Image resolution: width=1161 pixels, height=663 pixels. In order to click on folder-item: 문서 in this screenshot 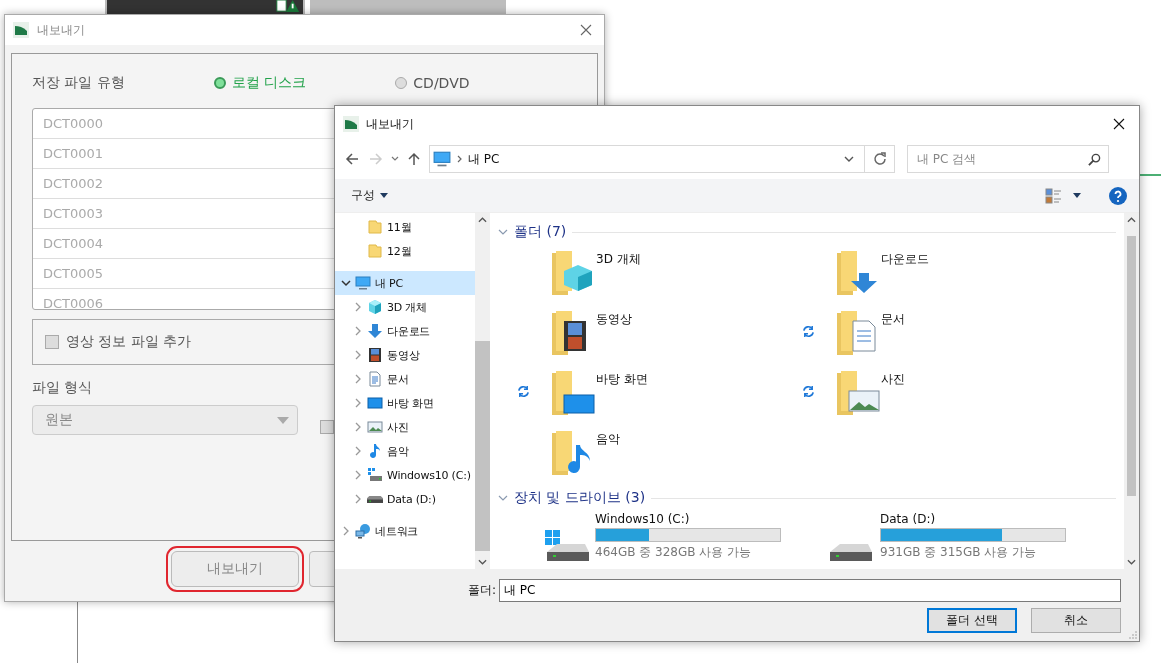, I will do `click(925, 333)`.